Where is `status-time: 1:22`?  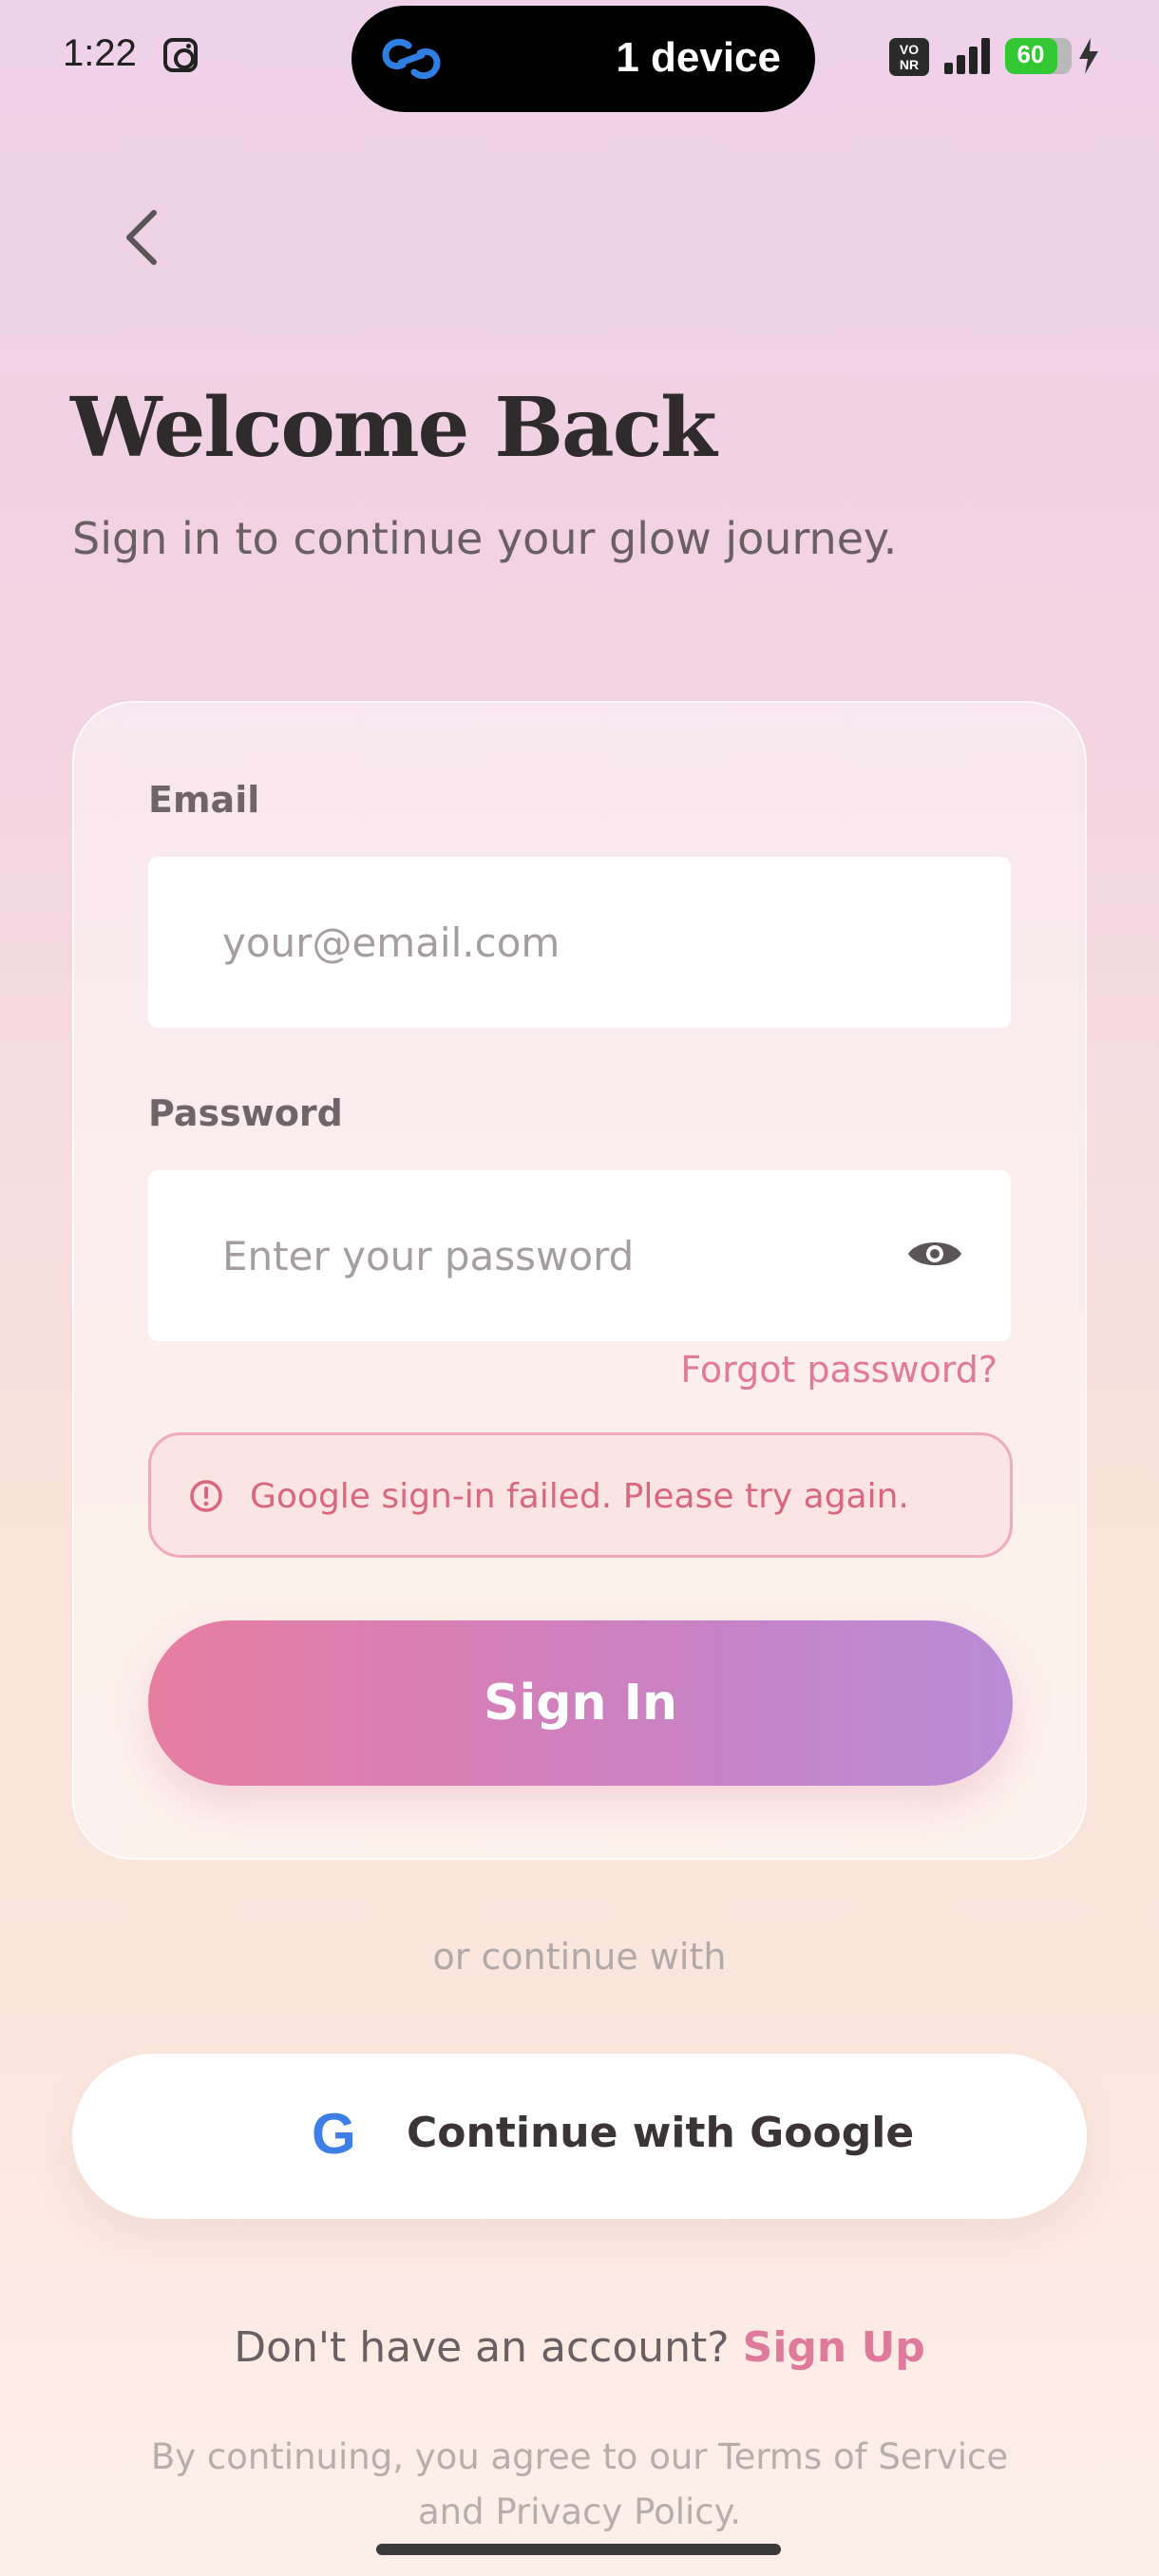 status-time: 1:22 is located at coordinates (100, 53).